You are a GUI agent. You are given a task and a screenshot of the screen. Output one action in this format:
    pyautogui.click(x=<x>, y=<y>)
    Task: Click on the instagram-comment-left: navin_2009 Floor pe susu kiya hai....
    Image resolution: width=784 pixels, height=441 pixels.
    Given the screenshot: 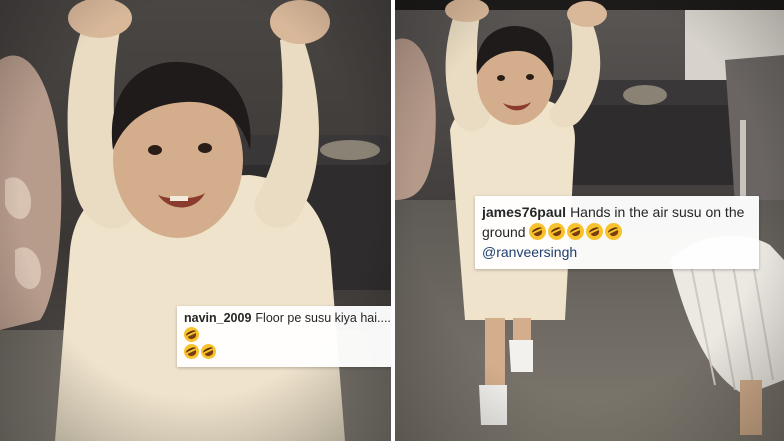 What is the action you would take?
    pyautogui.click(x=284, y=336)
    